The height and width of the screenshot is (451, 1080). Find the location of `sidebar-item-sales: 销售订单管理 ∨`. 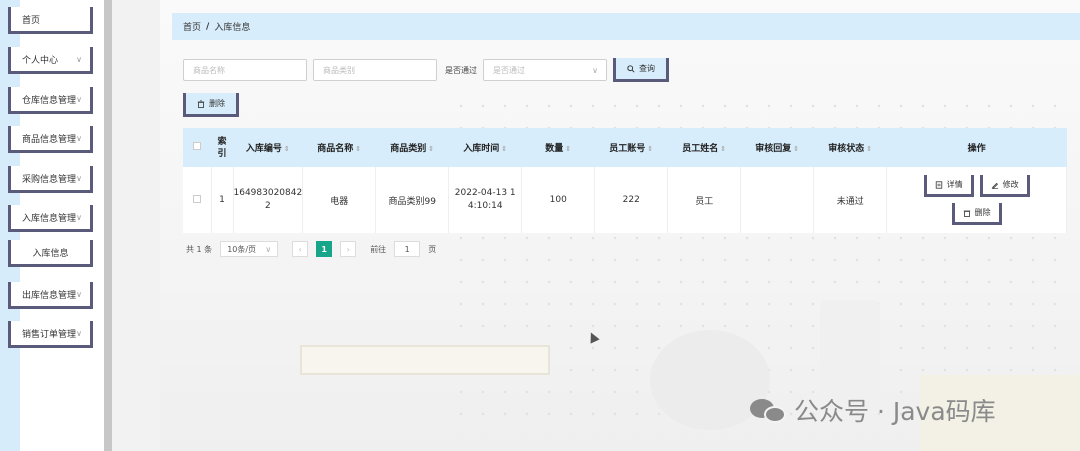

sidebar-item-sales: 销售订单管理 ∨ is located at coordinates (50, 334).